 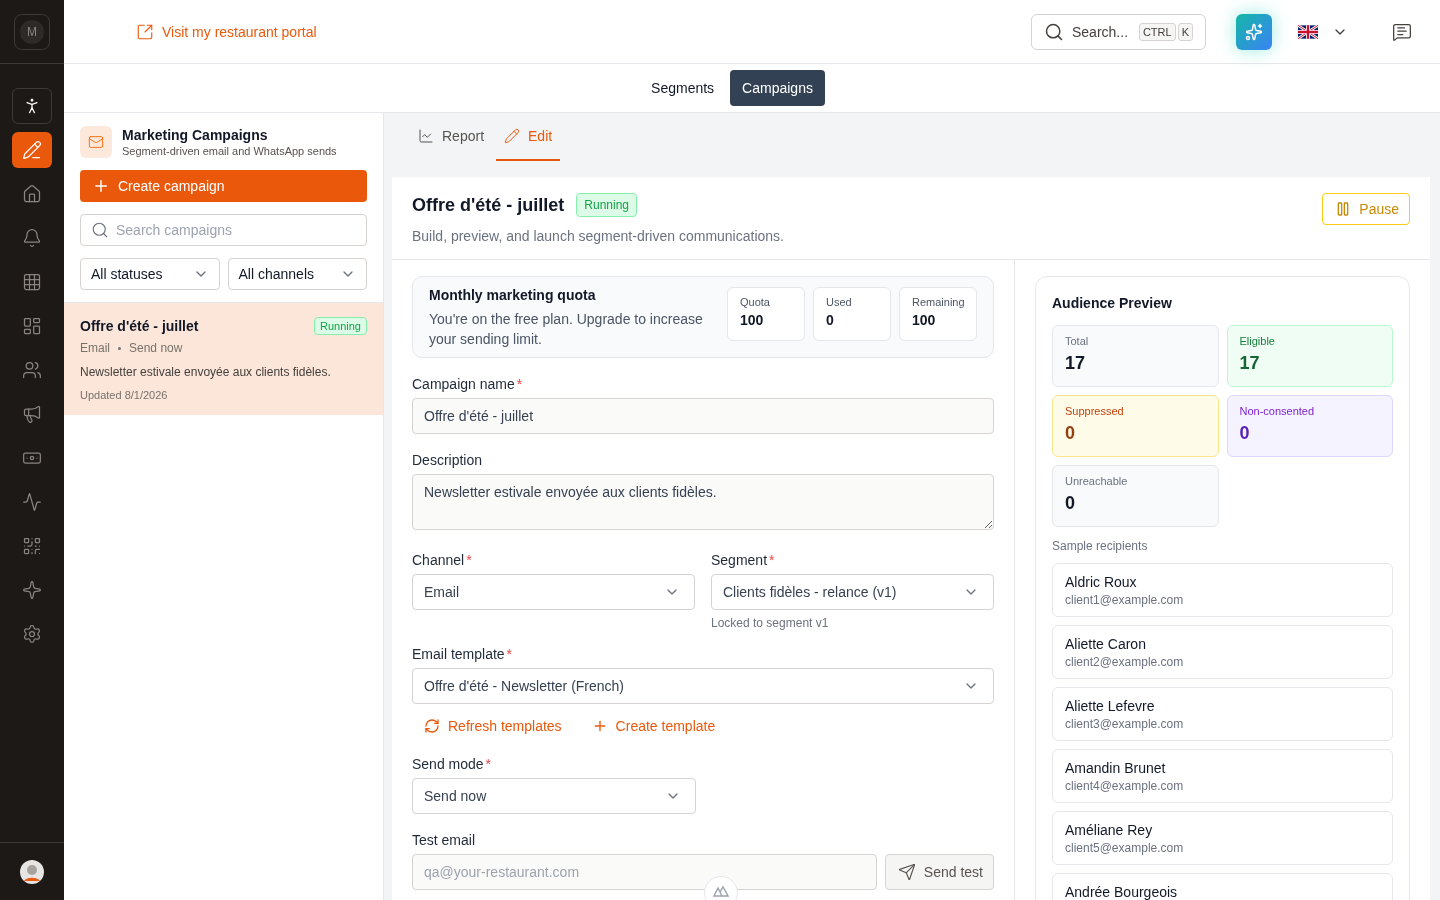 I want to click on search-button: Search... CTRL K, so click(x=1118, y=31).